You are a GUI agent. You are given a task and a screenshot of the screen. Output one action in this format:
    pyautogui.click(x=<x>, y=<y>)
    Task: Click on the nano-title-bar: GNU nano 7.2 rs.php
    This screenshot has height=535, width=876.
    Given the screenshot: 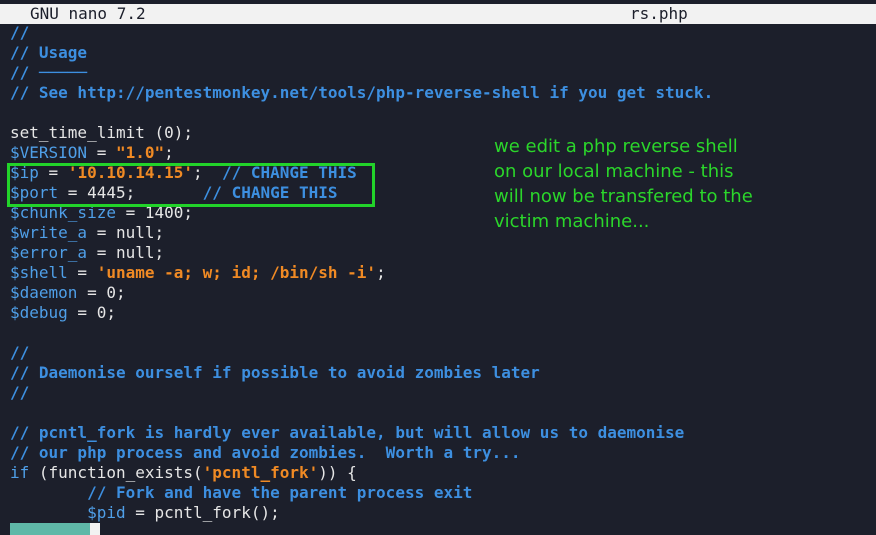 What is the action you would take?
    pyautogui.click(x=438, y=14)
    